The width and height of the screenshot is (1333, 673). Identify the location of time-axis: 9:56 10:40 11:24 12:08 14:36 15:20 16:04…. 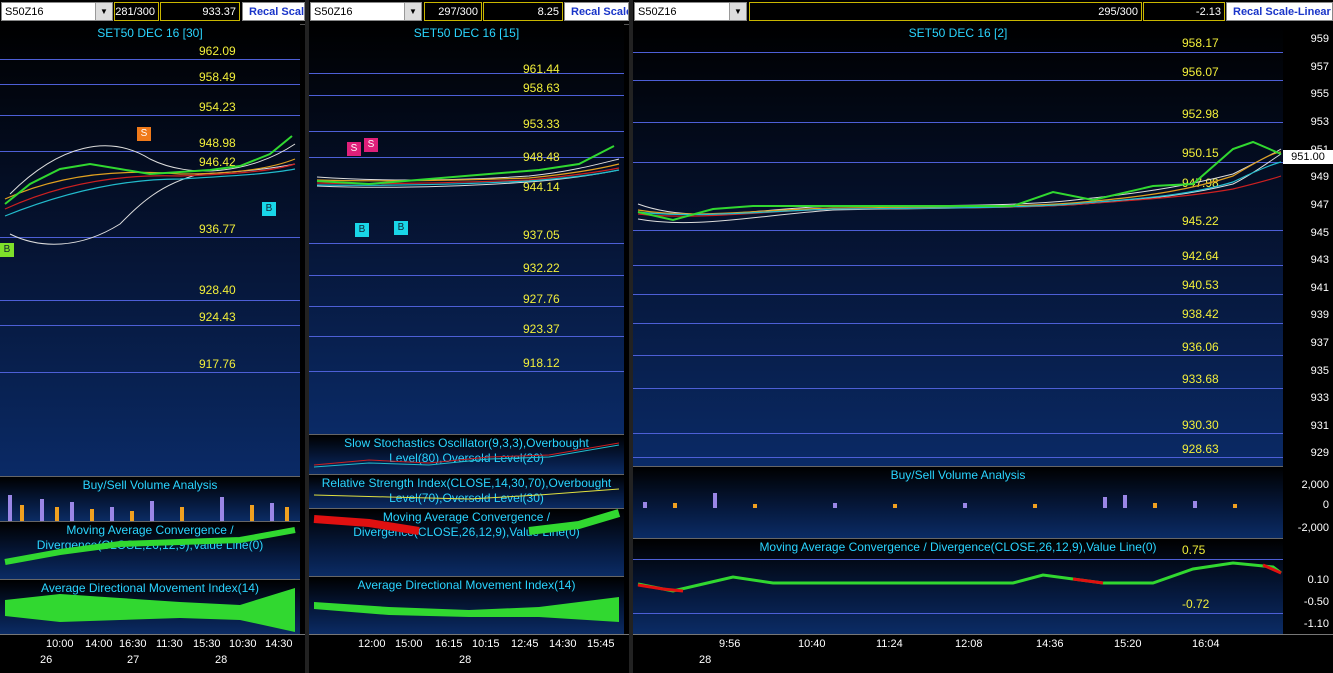
(983, 653).